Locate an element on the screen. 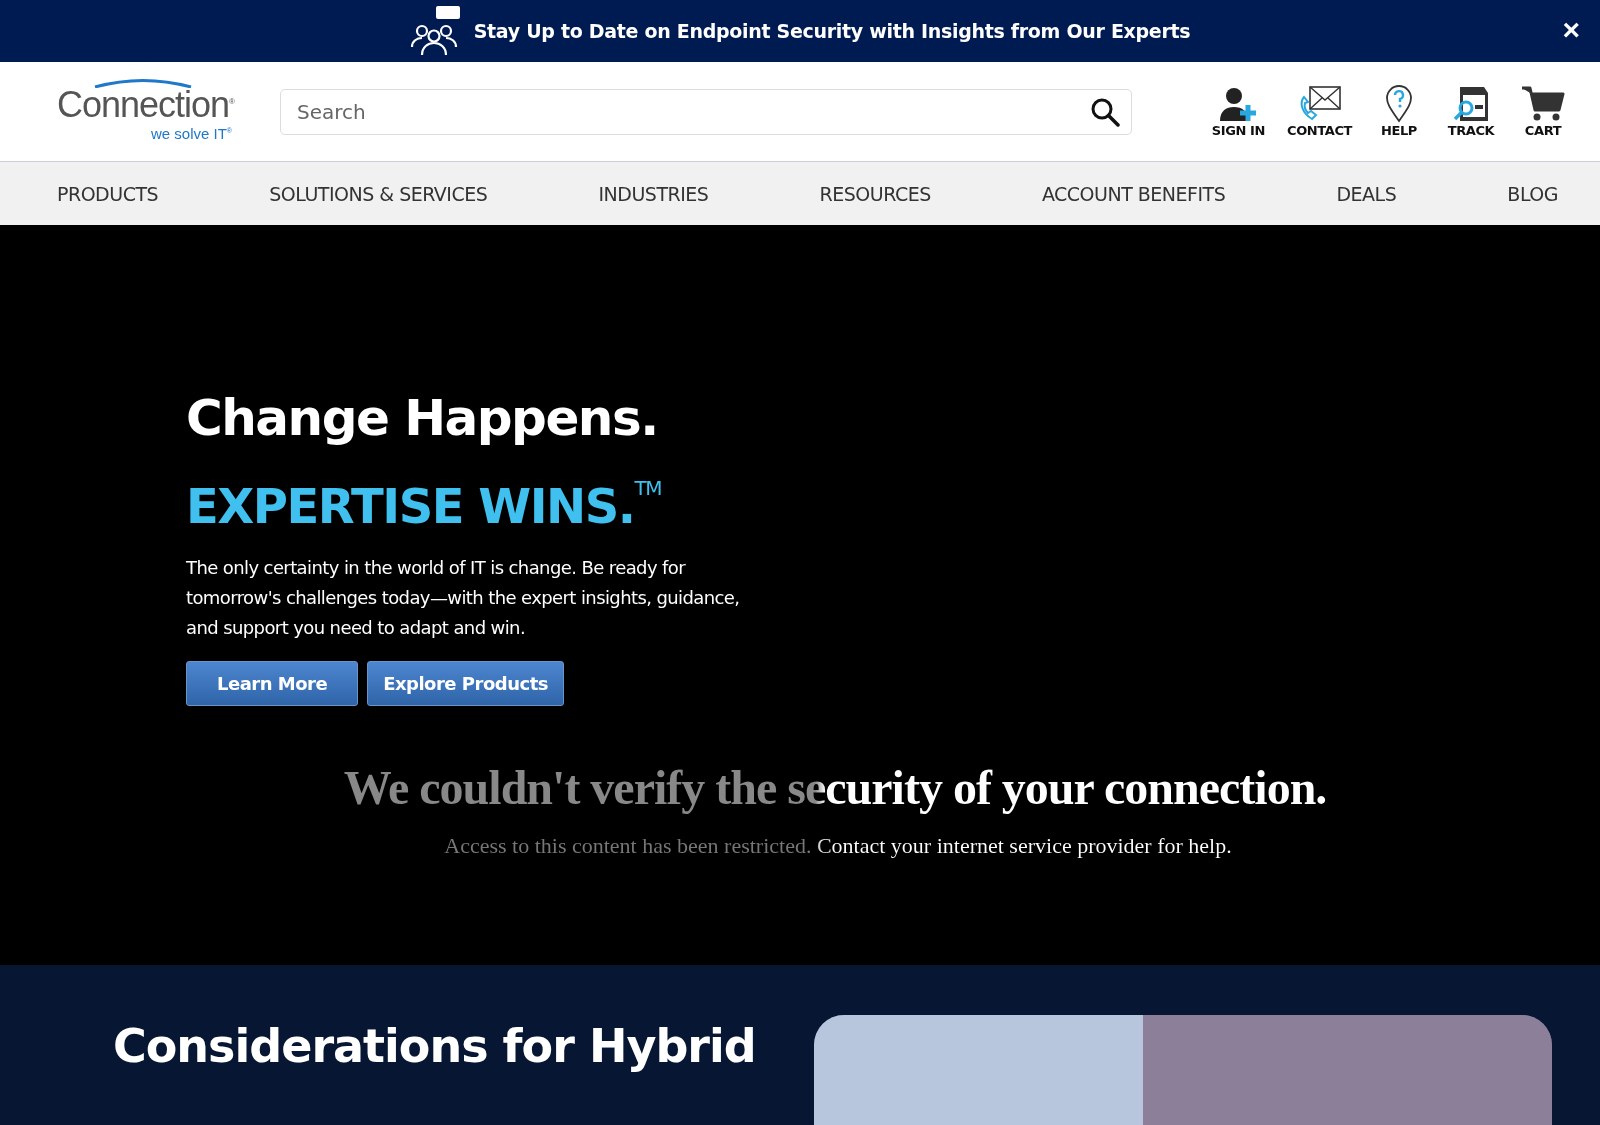  nav-link: DEALS is located at coordinates (1366, 193).